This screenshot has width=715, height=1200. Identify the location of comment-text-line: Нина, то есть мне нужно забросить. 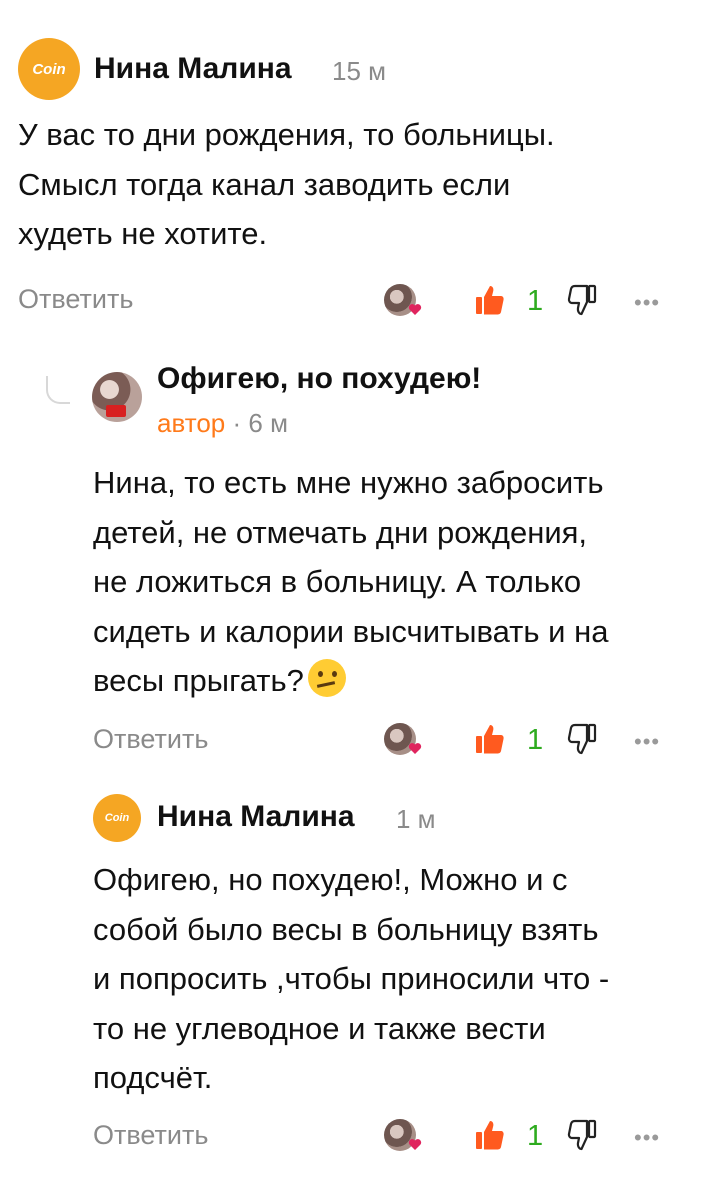
(348, 482).